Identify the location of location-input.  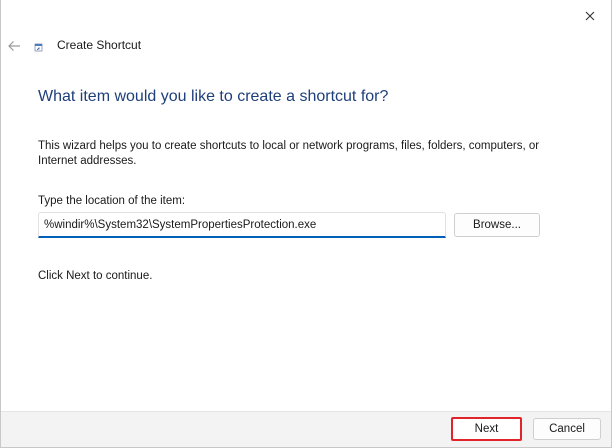
(242, 225).